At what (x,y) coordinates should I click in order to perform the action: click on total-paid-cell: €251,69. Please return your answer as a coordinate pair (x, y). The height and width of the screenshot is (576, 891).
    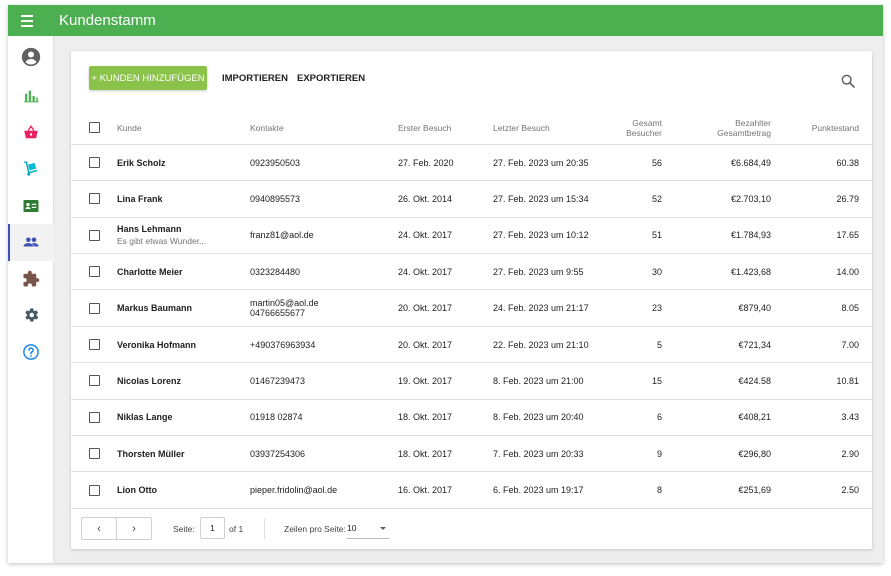
    Looking at the image, I should click on (754, 490).